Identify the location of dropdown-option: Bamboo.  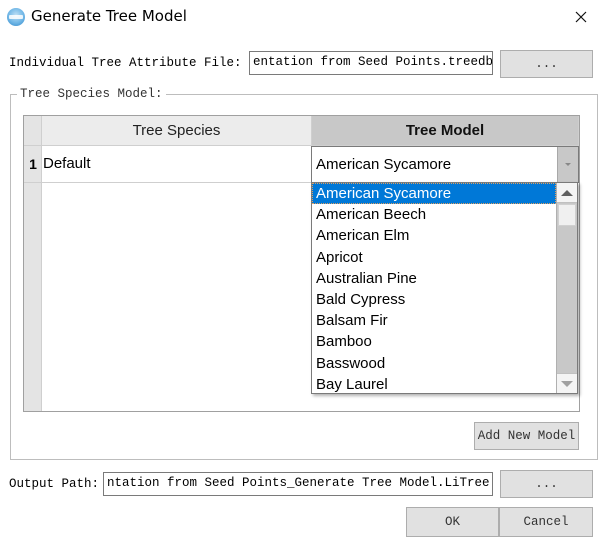
(434, 341).